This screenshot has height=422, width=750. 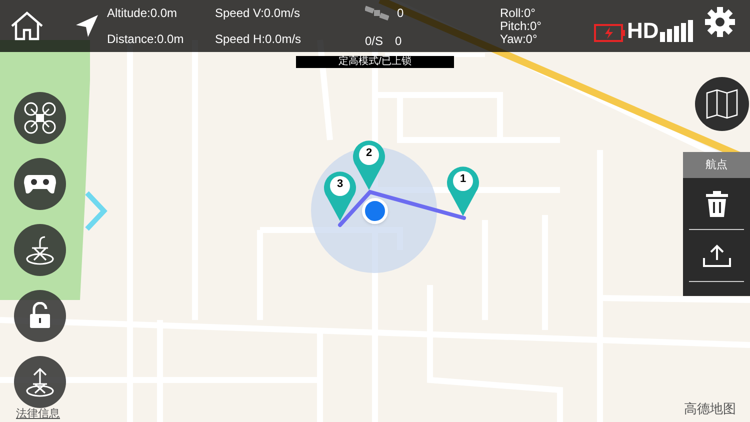 What do you see at coordinates (610, 33) in the screenshot?
I see `battery-charging-icon` at bounding box center [610, 33].